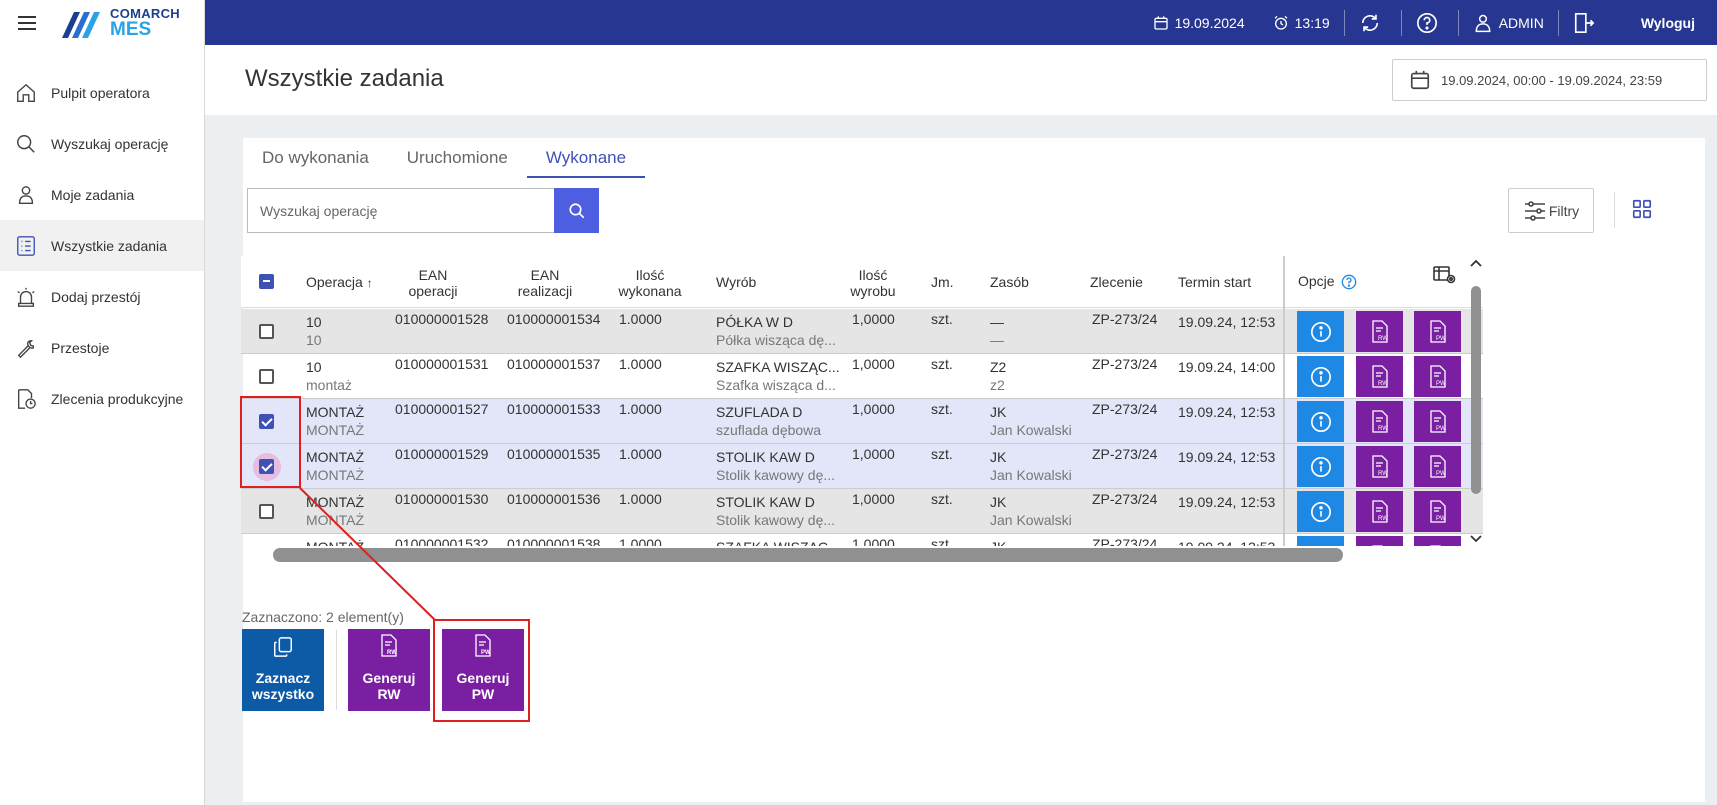 The height and width of the screenshot is (805, 1717). Describe the element at coordinates (102, 92) in the screenshot. I see `sidebar-item-pulpit-operatora: Pulpit operatora` at that location.